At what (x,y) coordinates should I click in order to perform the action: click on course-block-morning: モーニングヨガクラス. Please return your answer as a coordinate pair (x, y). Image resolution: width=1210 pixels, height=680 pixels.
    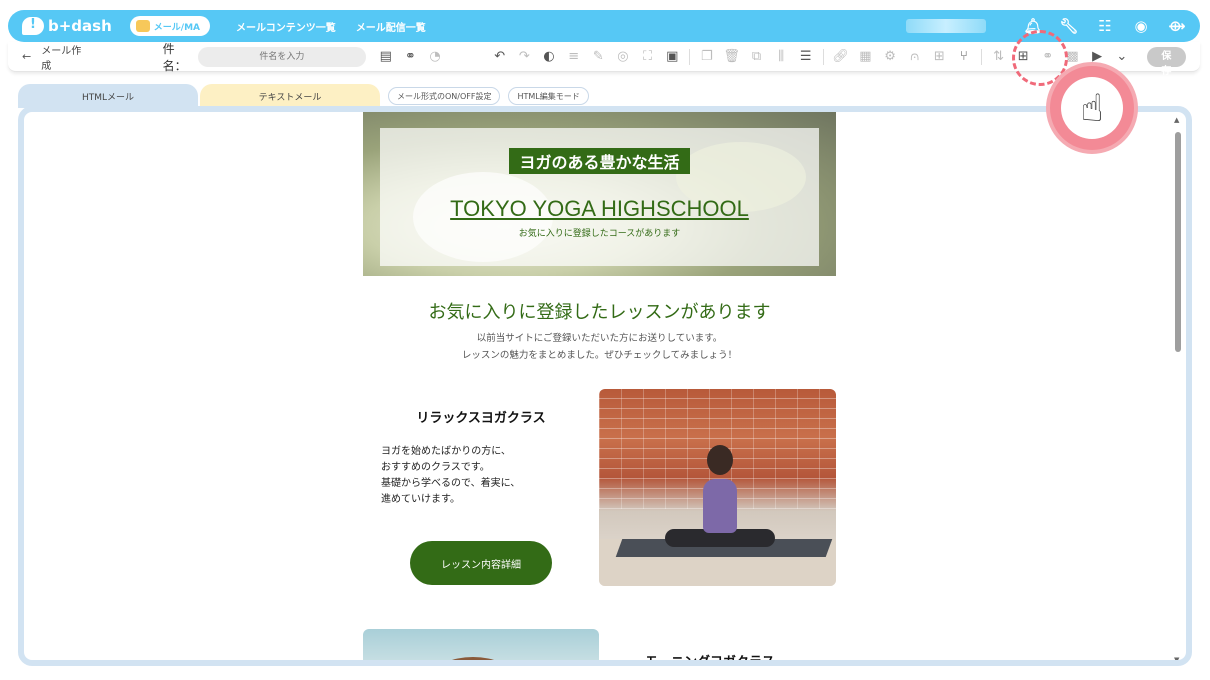
    Looking at the image, I should click on (599, 647).